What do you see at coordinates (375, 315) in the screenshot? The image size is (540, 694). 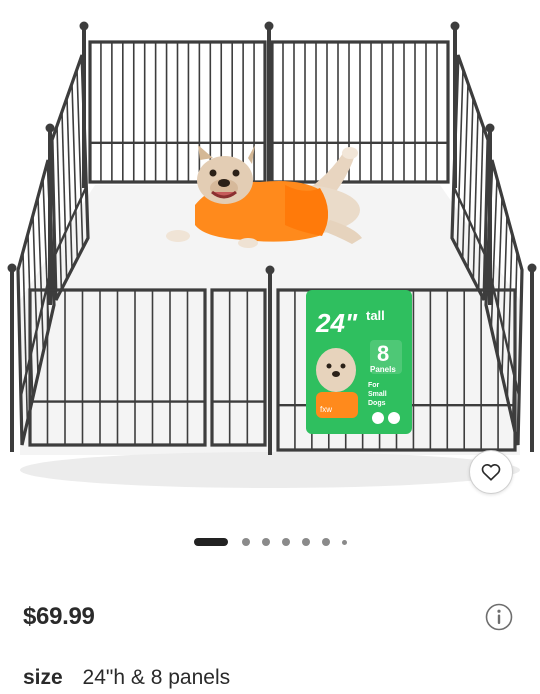 I see `tag-tall: tall` at bounding box center [375, 315].